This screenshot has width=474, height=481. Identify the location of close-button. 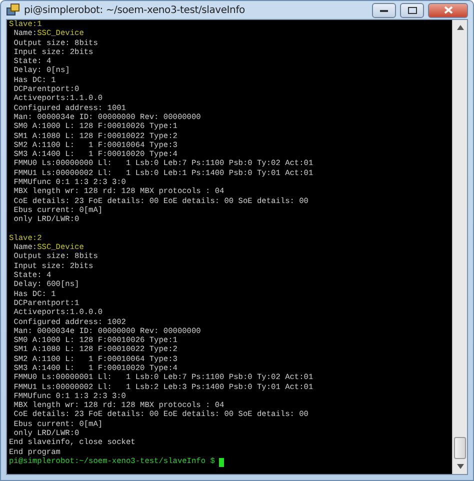
(448, 10).